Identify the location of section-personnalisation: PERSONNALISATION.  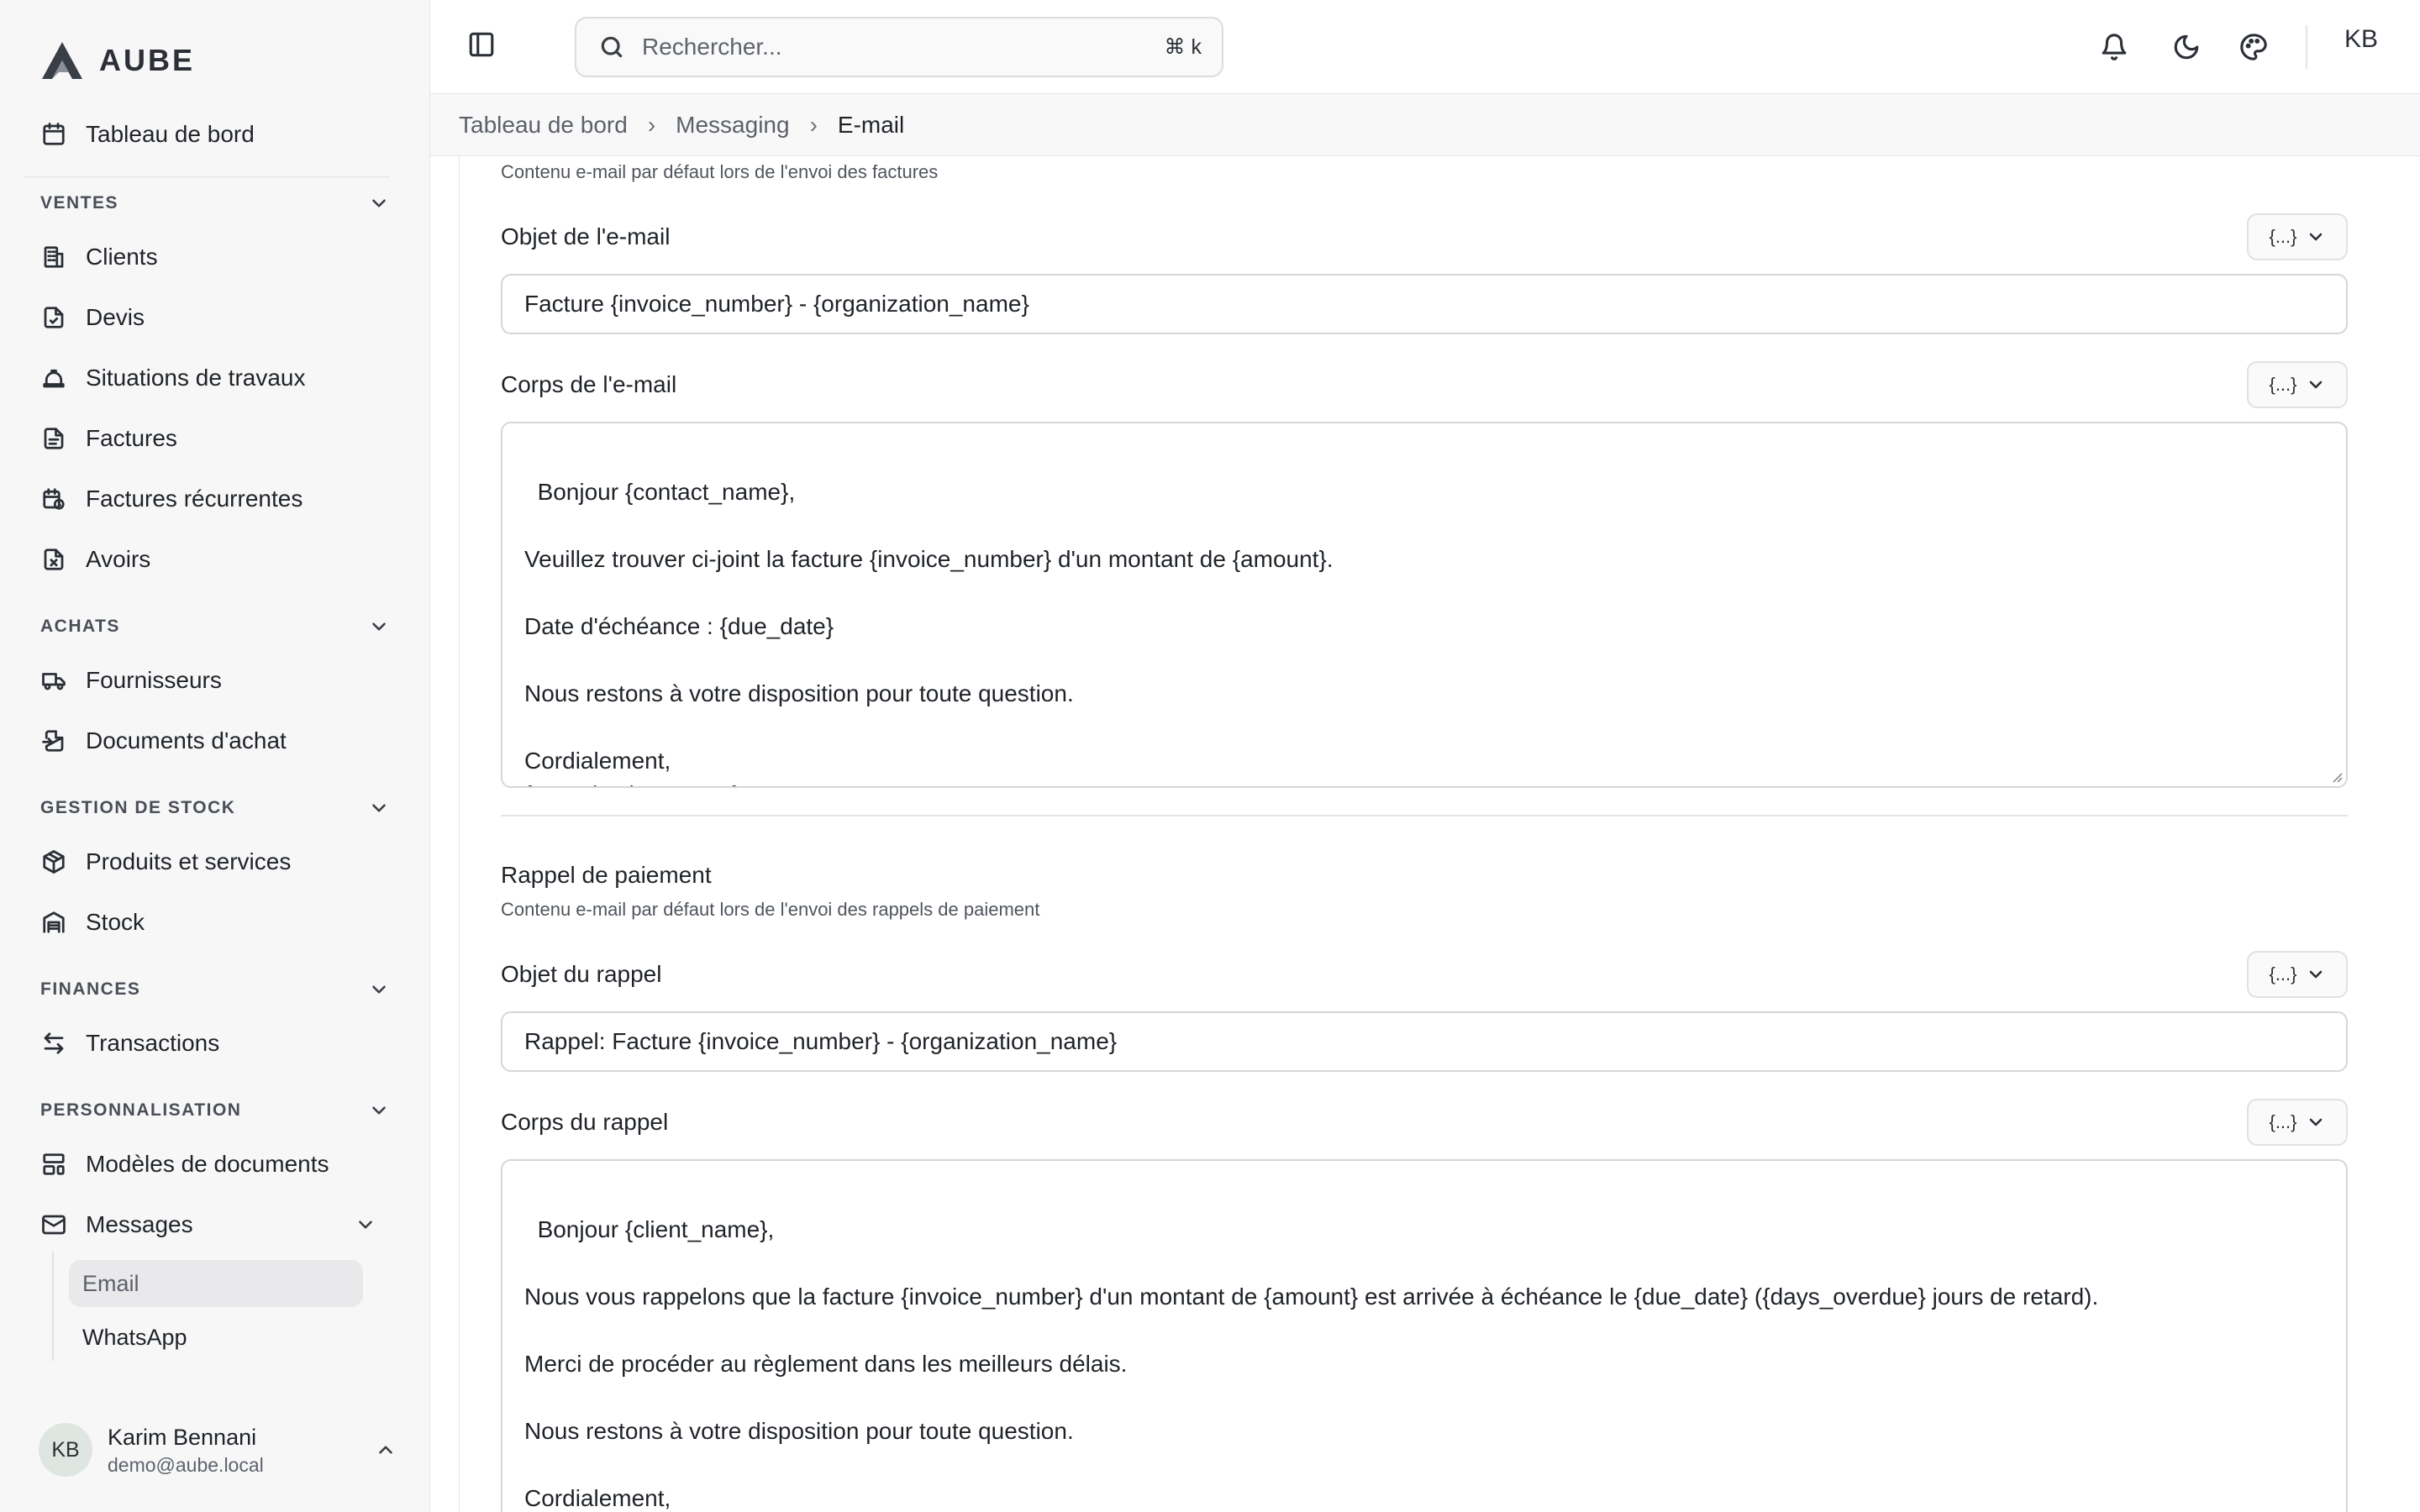
(215, 1110).